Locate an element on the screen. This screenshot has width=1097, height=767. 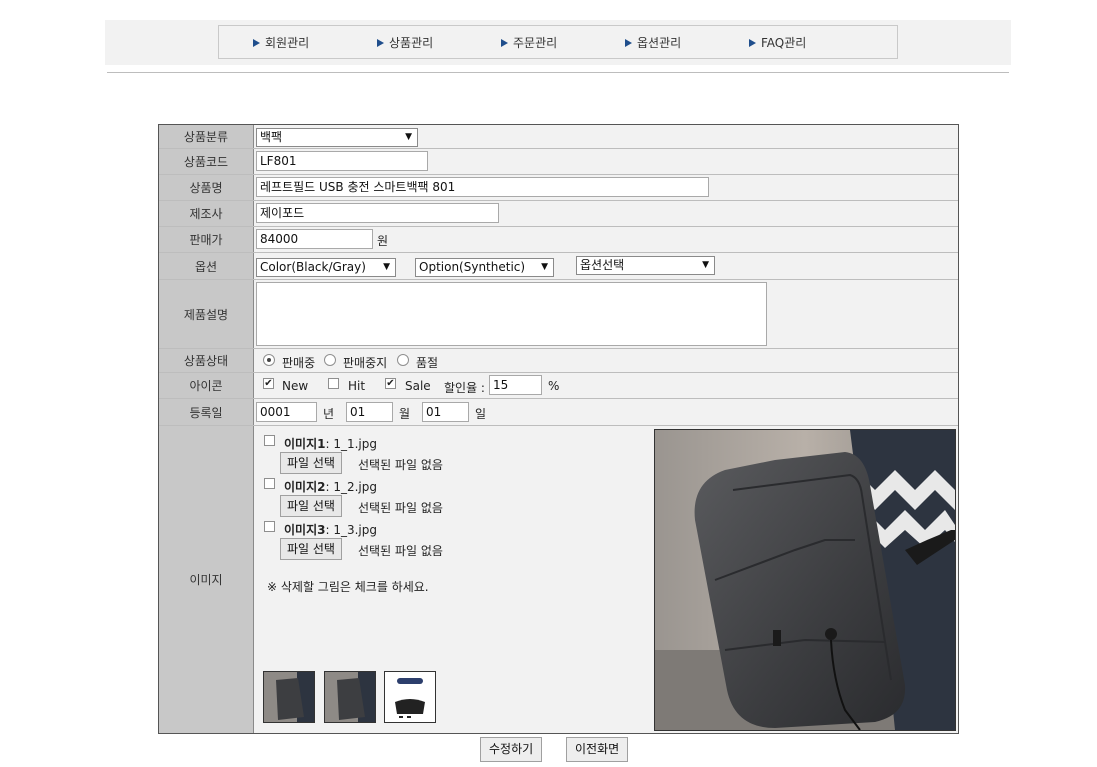
row-icons: 아이콘 ✔ New Hit ✔ Sale 할인율 : 15 % is located at coordinates (558, 386).